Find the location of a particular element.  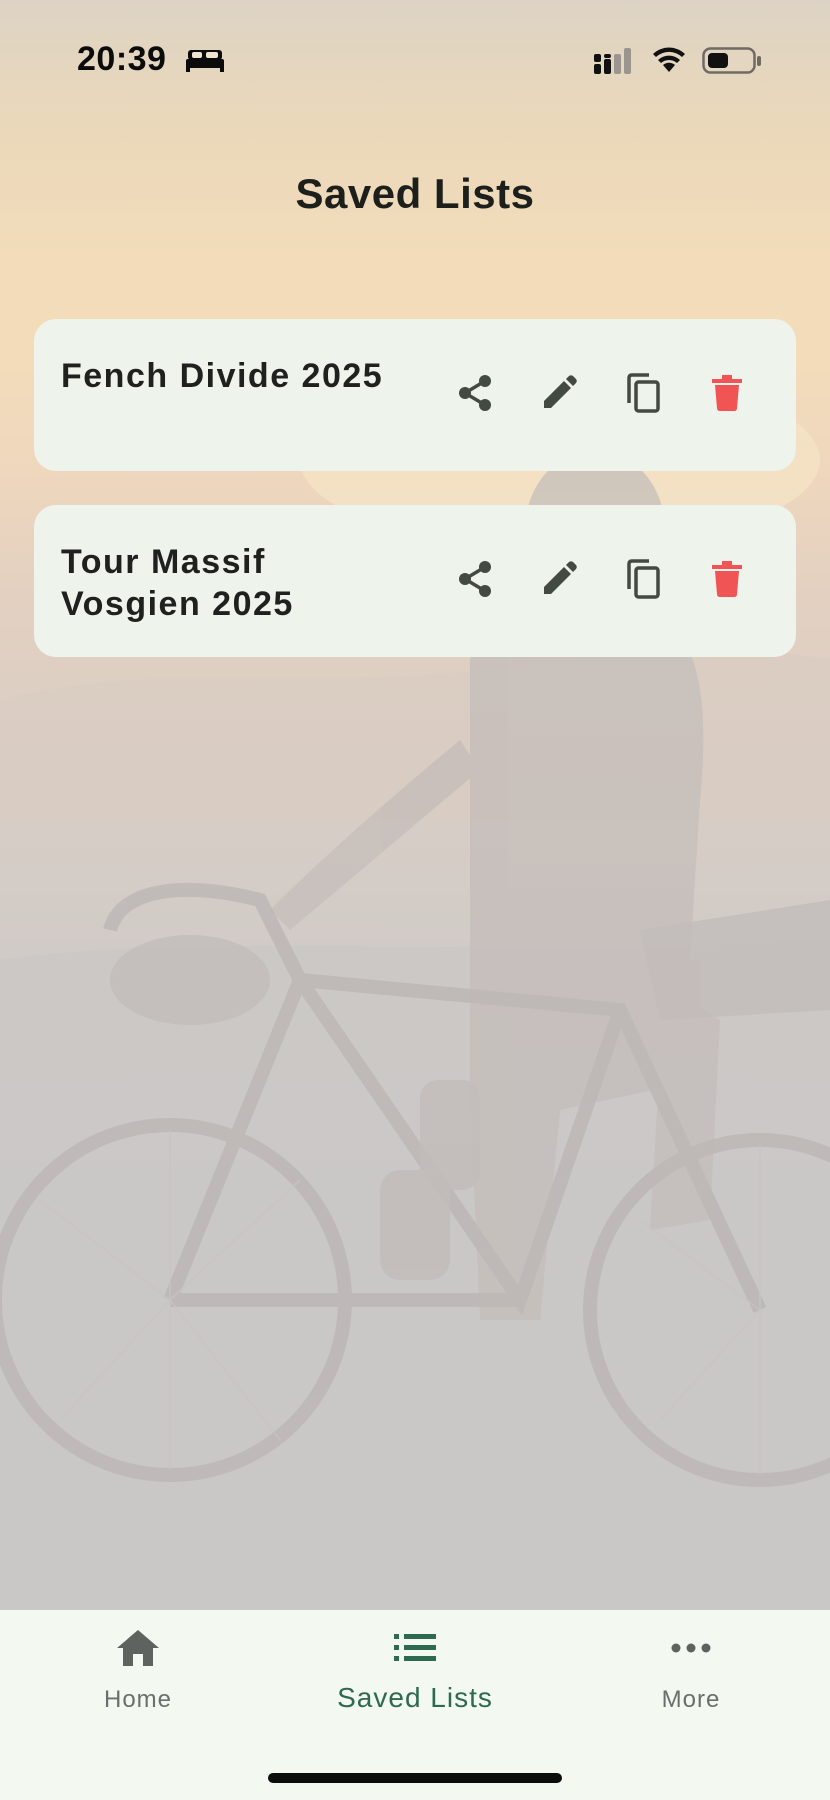

wifi-icon is located at coordinates (669, 62).